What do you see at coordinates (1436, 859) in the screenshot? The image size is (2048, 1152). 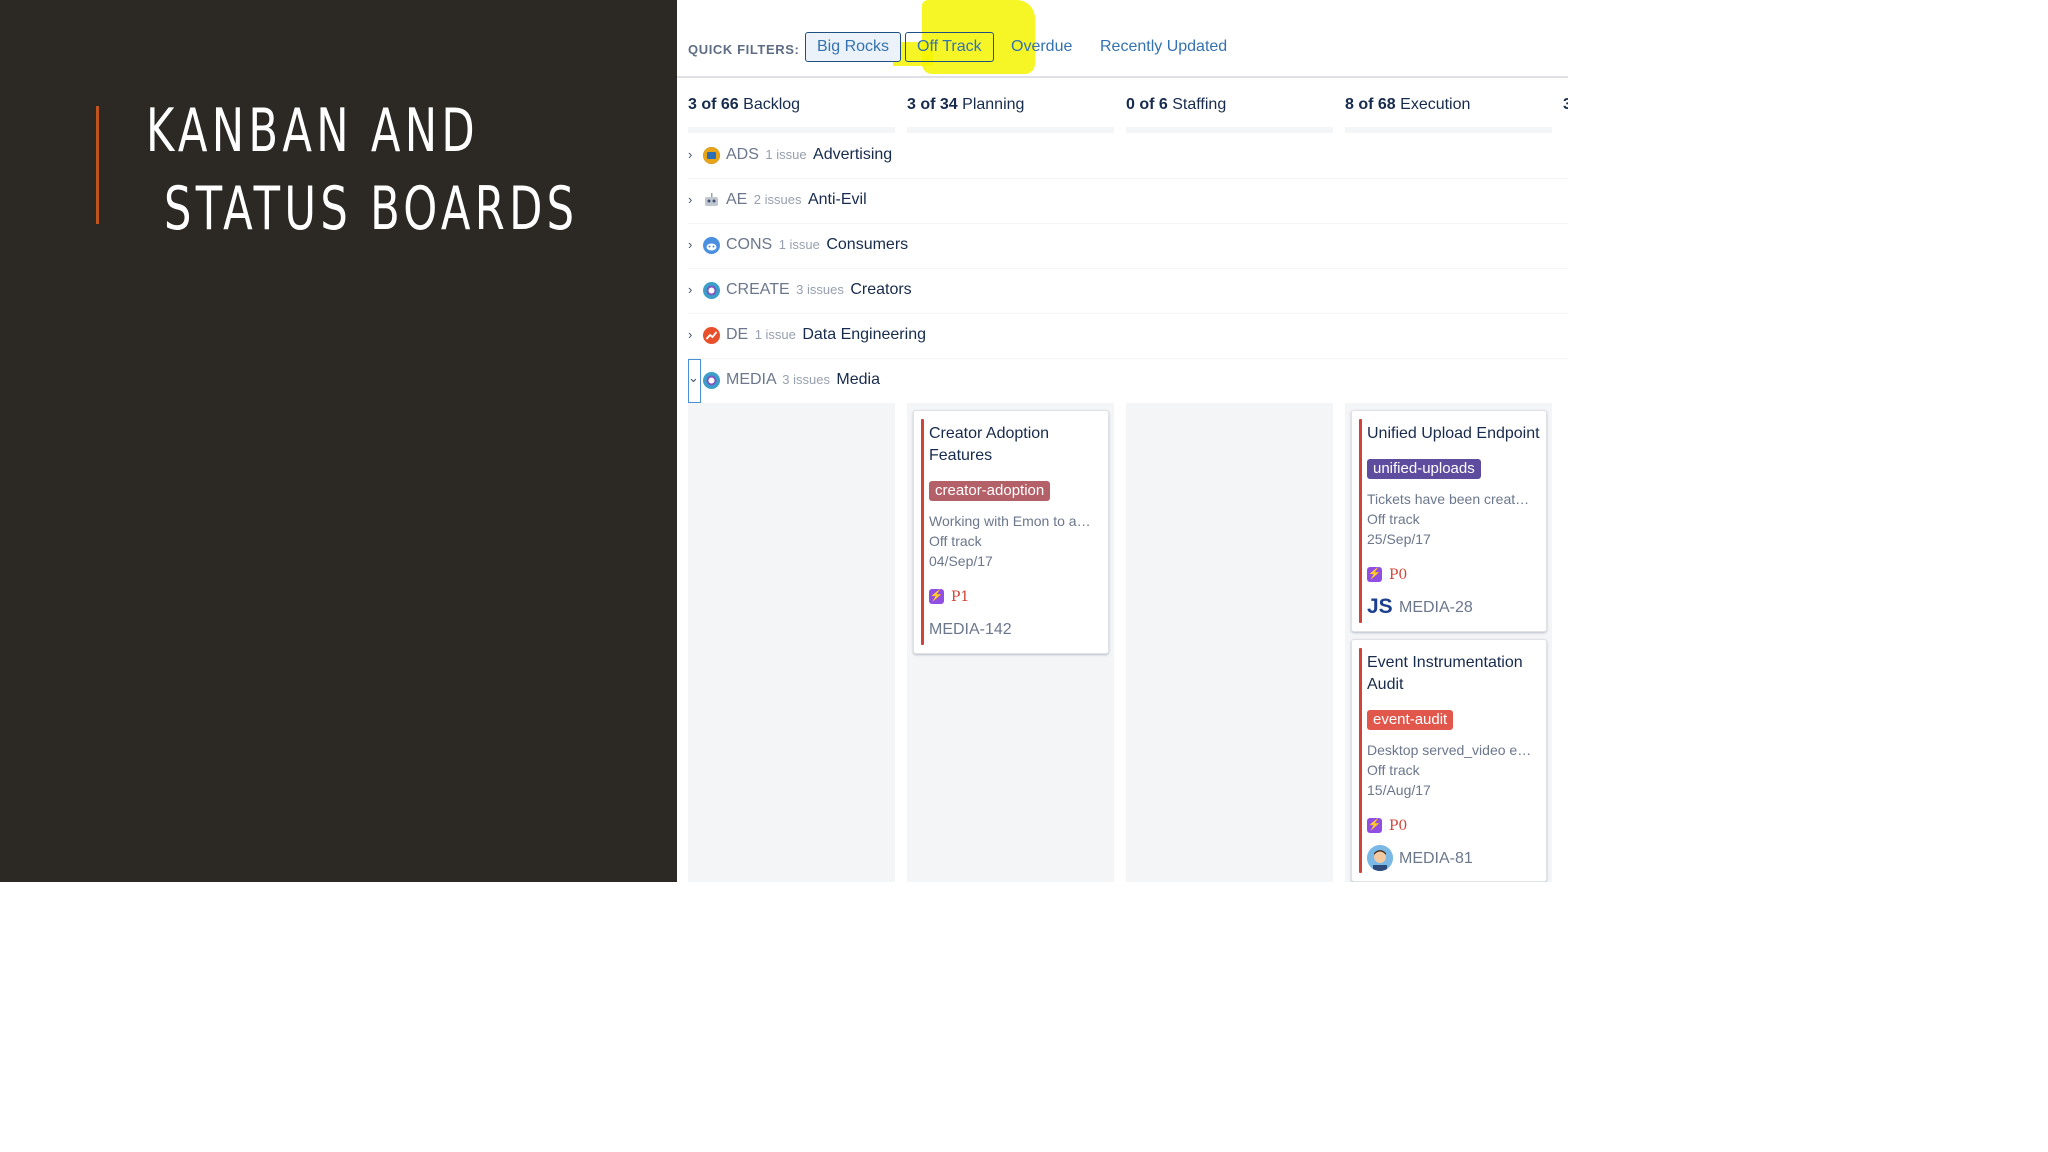 I see `issue-key: MEDIA-81` at bounding box center [1436, 859].